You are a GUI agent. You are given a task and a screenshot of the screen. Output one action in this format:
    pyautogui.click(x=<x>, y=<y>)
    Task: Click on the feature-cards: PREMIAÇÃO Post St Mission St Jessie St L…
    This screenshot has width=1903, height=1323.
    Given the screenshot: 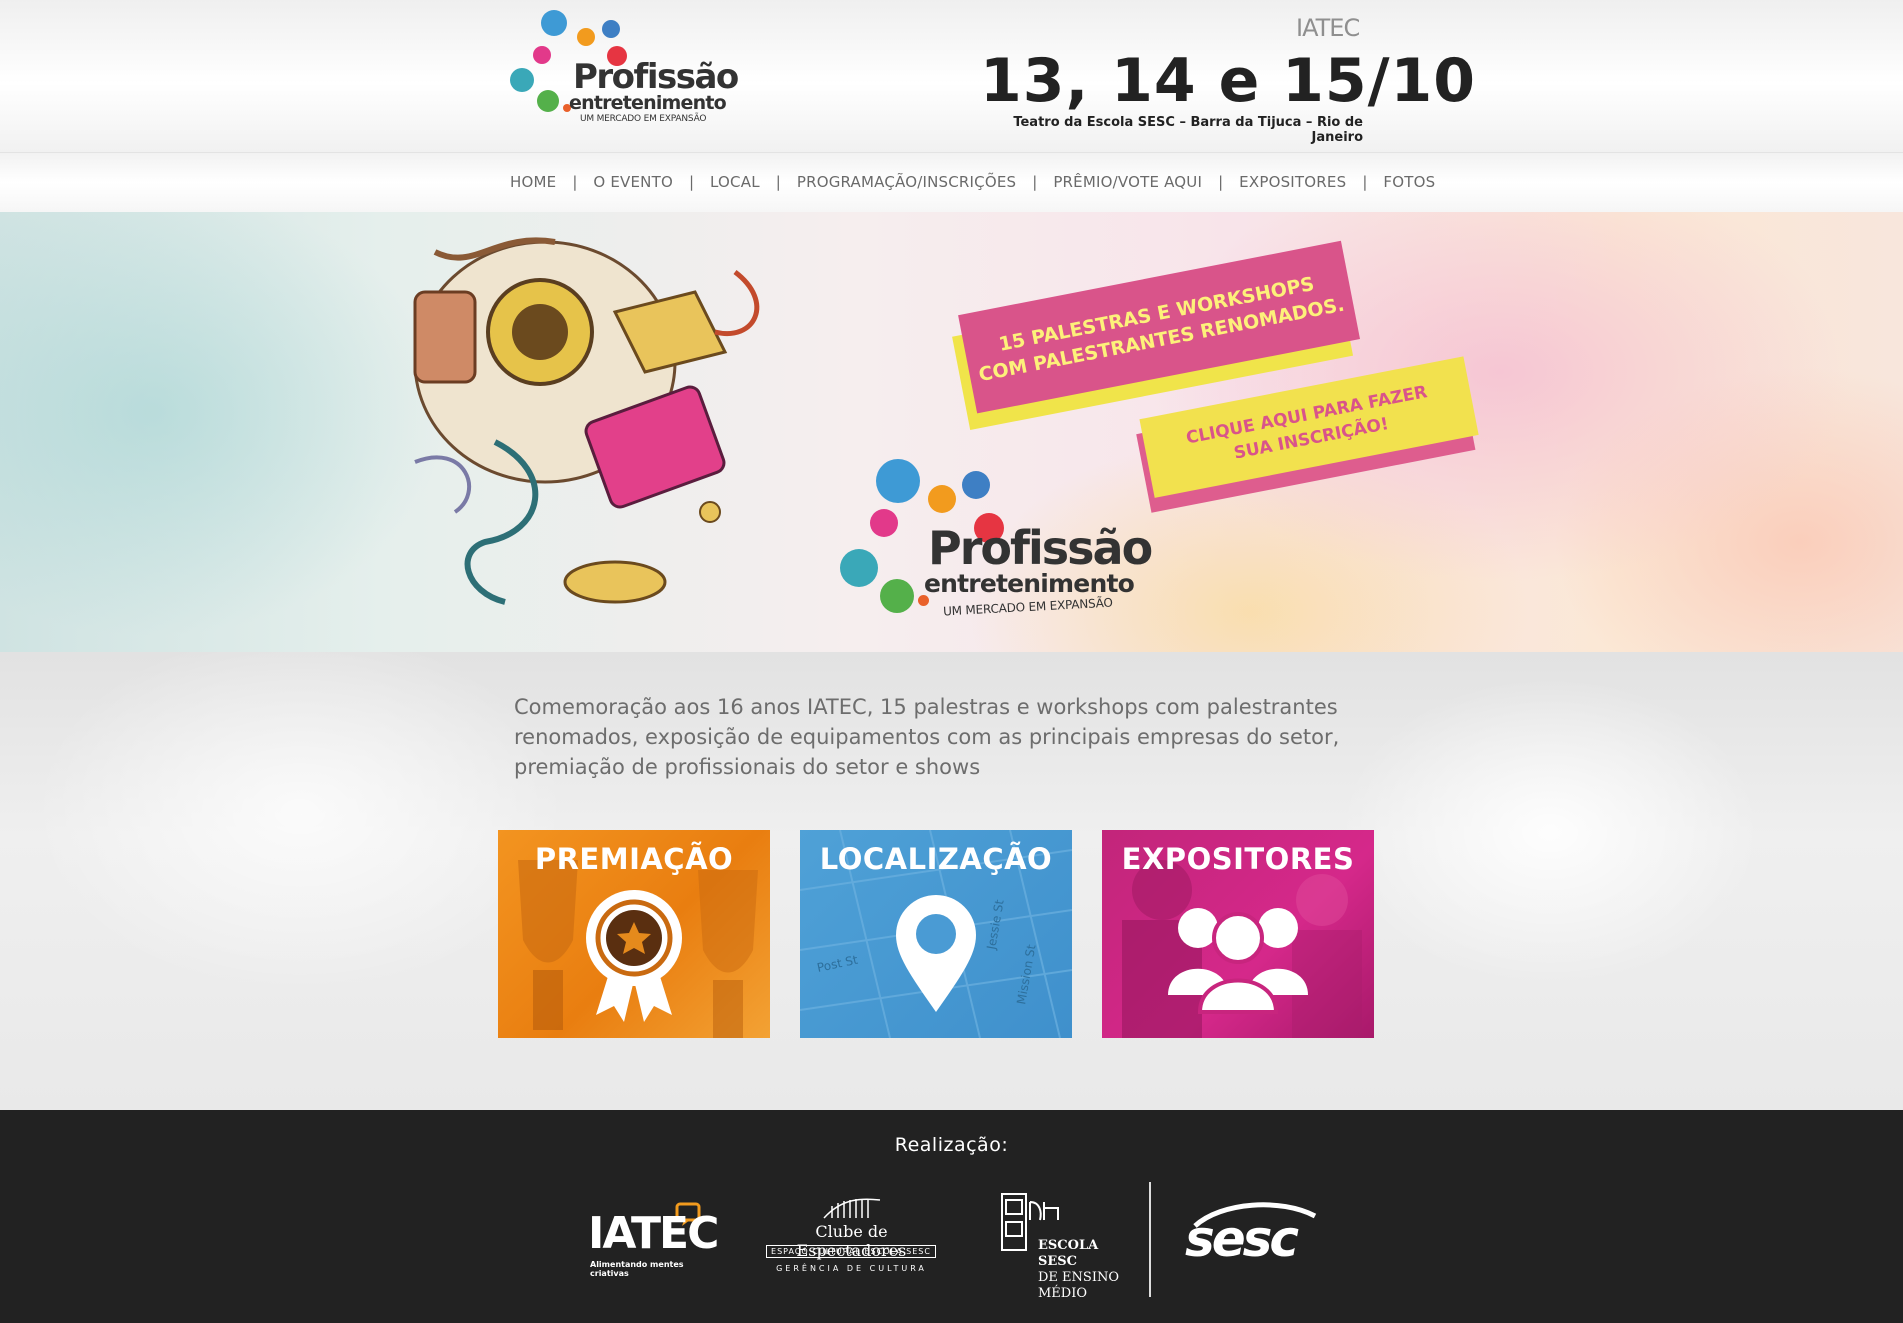 What is the action you would take?
    pyautogui.click(x=936, y=934)
    